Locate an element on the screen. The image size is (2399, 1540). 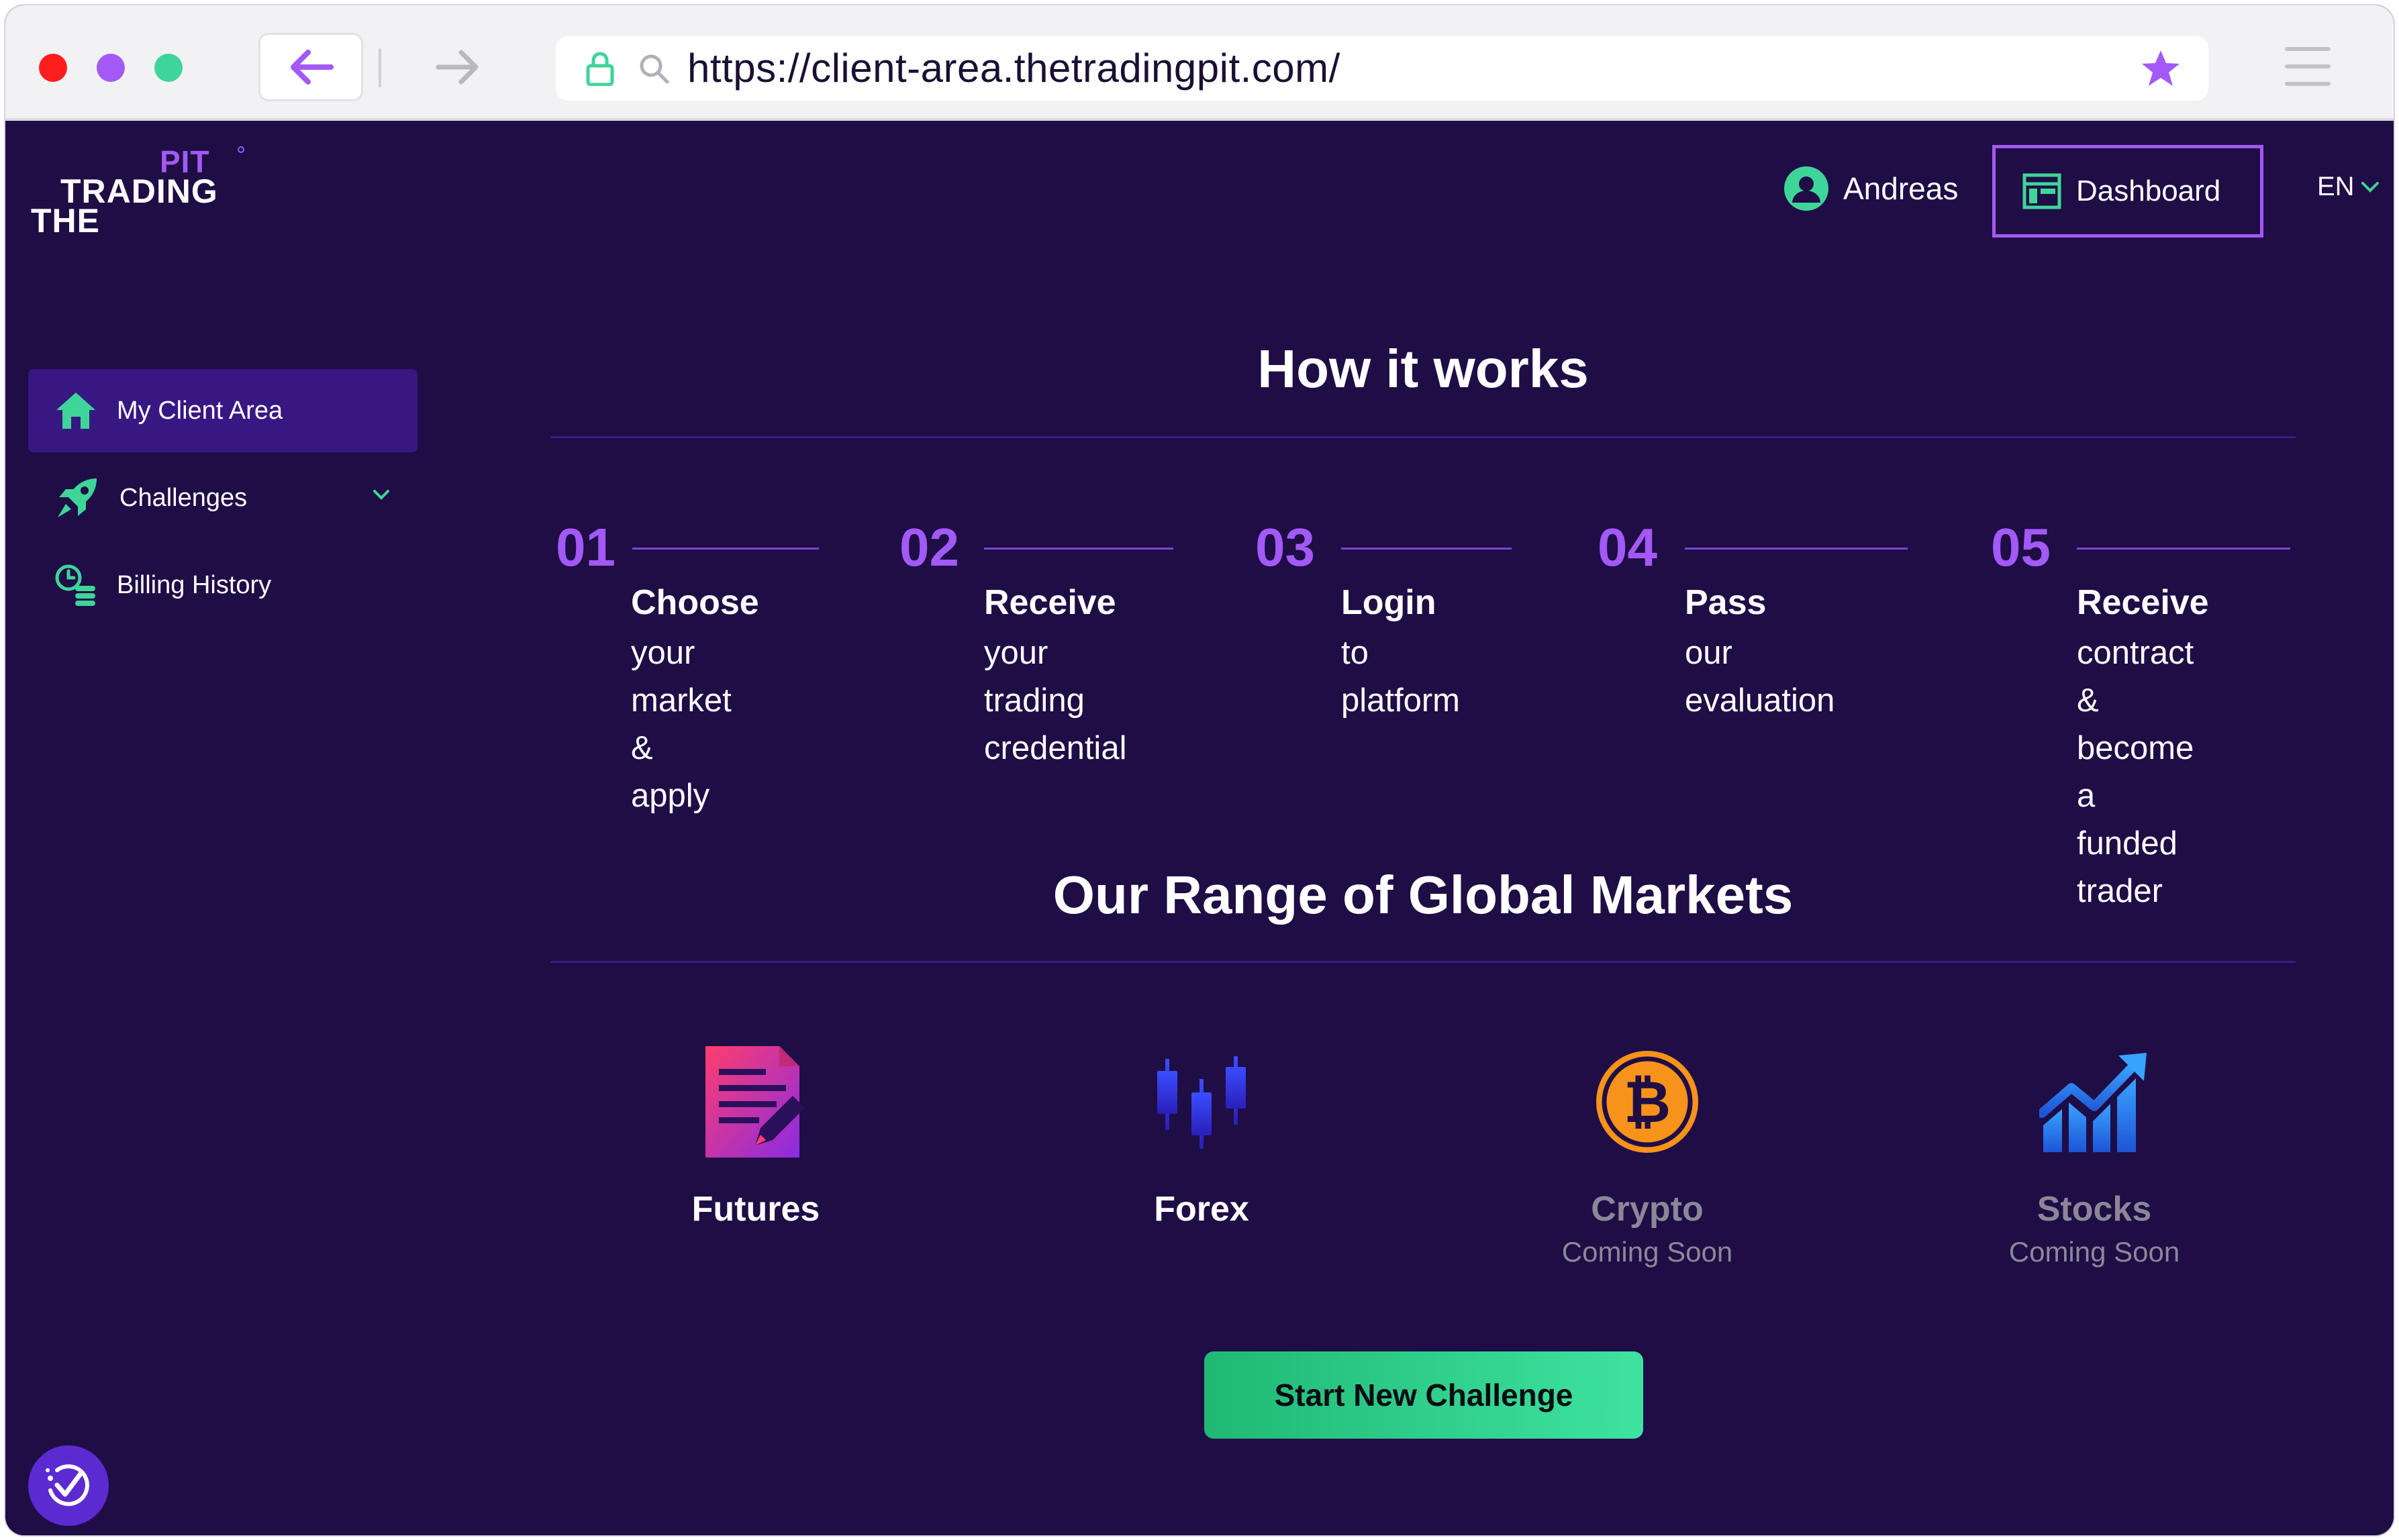
user-name: Andreas is located at coordinates (1901, 188).